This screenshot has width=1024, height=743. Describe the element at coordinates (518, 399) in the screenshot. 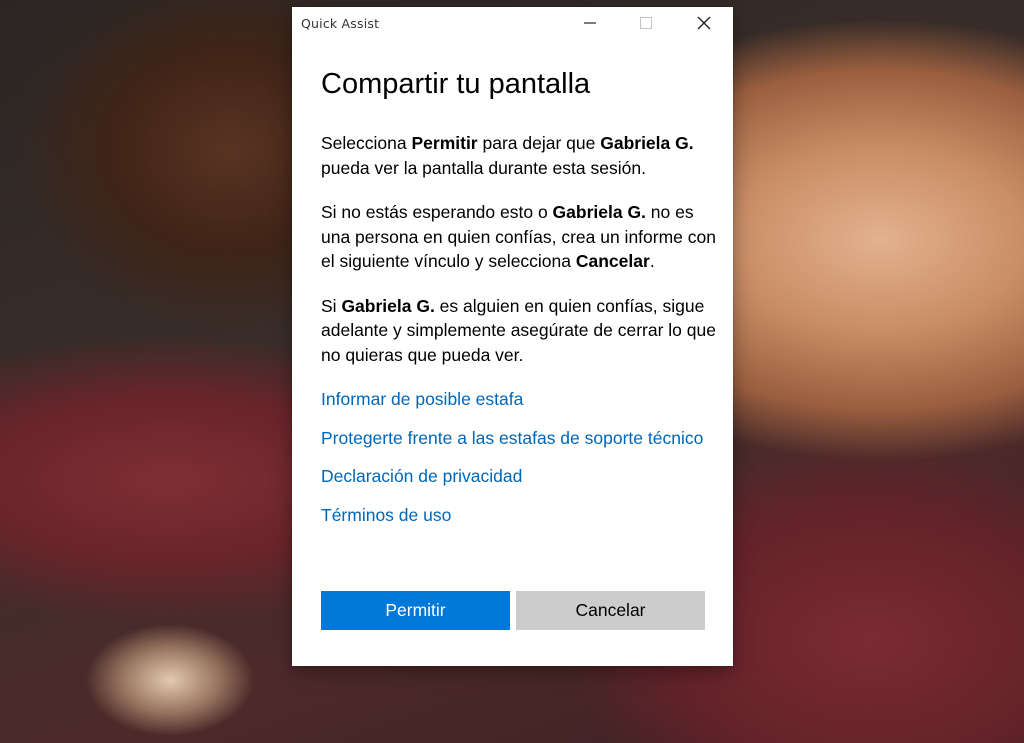

I see `report-scam-link: Informar de posible estafa` at that location.